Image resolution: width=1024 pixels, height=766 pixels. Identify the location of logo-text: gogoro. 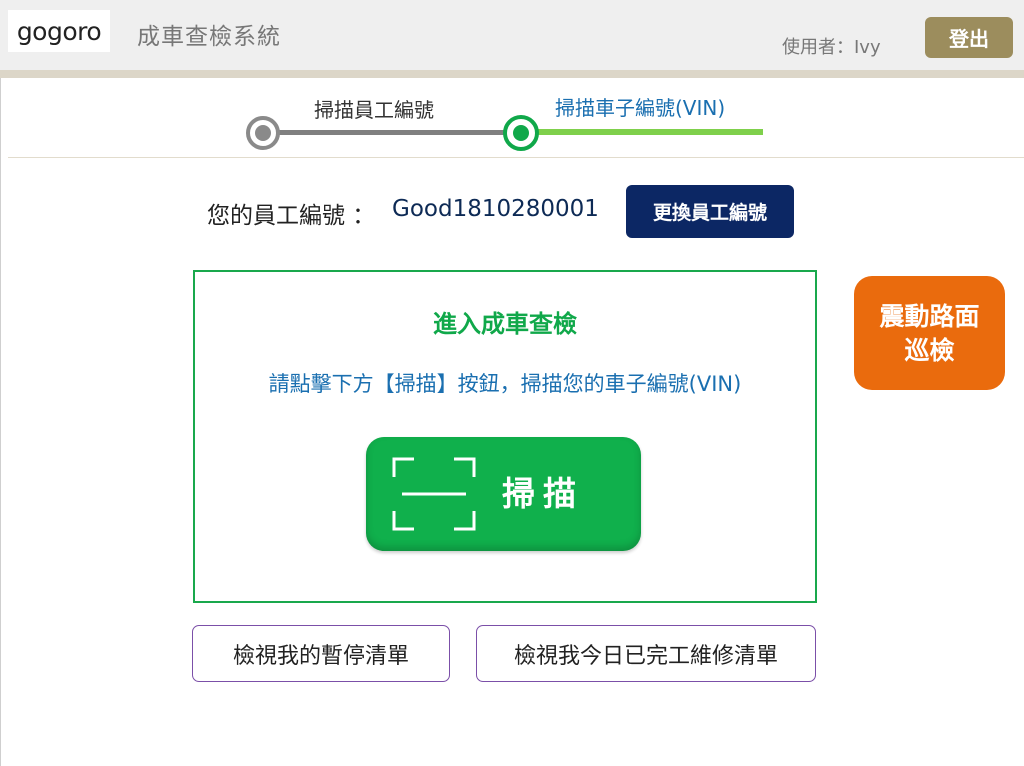
(59, 31).